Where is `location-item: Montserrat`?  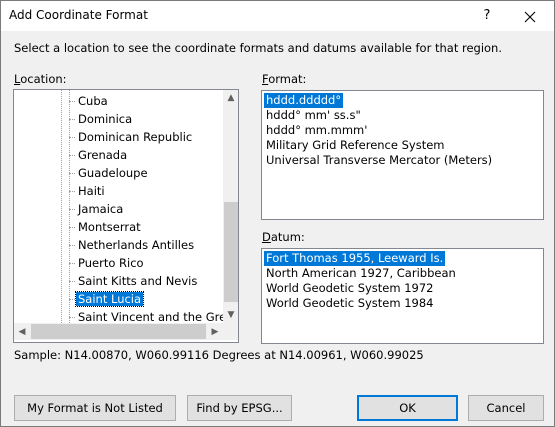 location-item: Montserrat is located at coordinates (118, 227).